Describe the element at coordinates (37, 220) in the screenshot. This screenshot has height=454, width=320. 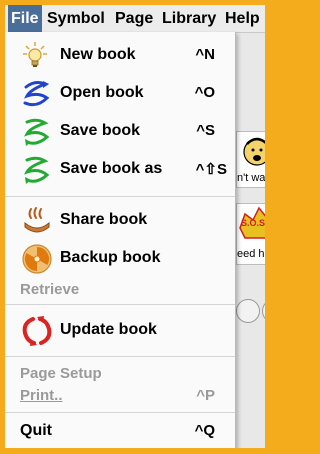
I see `share-hand-icon` at that location.